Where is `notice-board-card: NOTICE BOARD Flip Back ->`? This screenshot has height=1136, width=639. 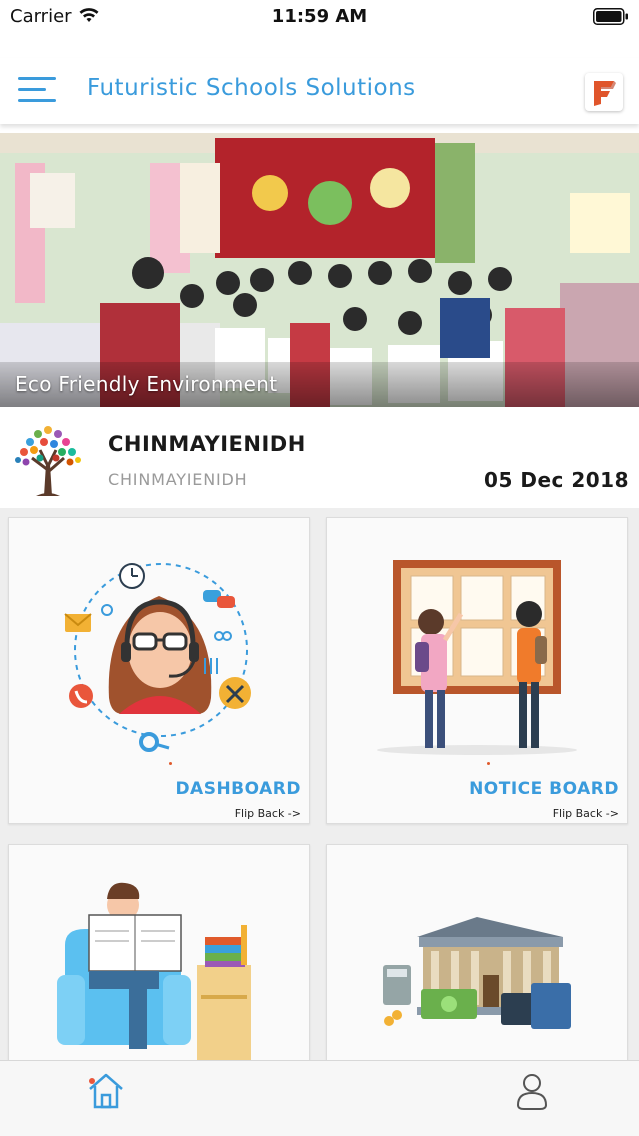
notice-board-card: NOTICE BOARD Flip Back -> is located at coordinates (477, 670).